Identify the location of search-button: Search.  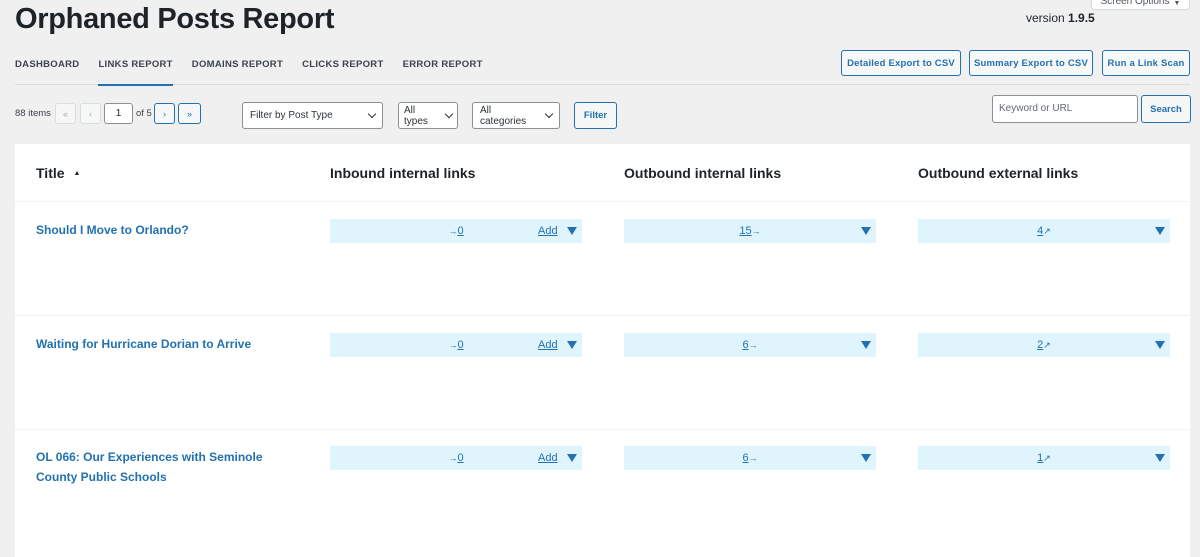
(1166, 109).